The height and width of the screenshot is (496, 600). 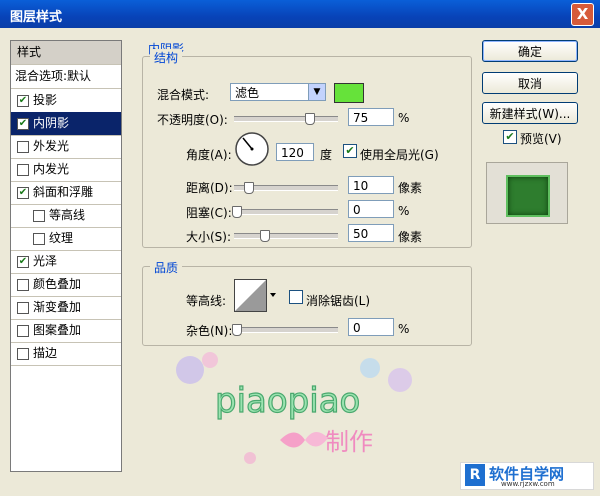 What do you see at coordinates (286, 119) in the screenshot?
I see `opacity-slider` at bounding box center [286, 119].